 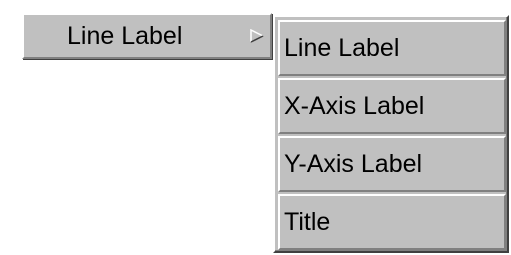 What do you see at coordinates (342, 48) in the screenshot?
I see `submenu-item-label: Line Label` at bounding box center [342, 48].